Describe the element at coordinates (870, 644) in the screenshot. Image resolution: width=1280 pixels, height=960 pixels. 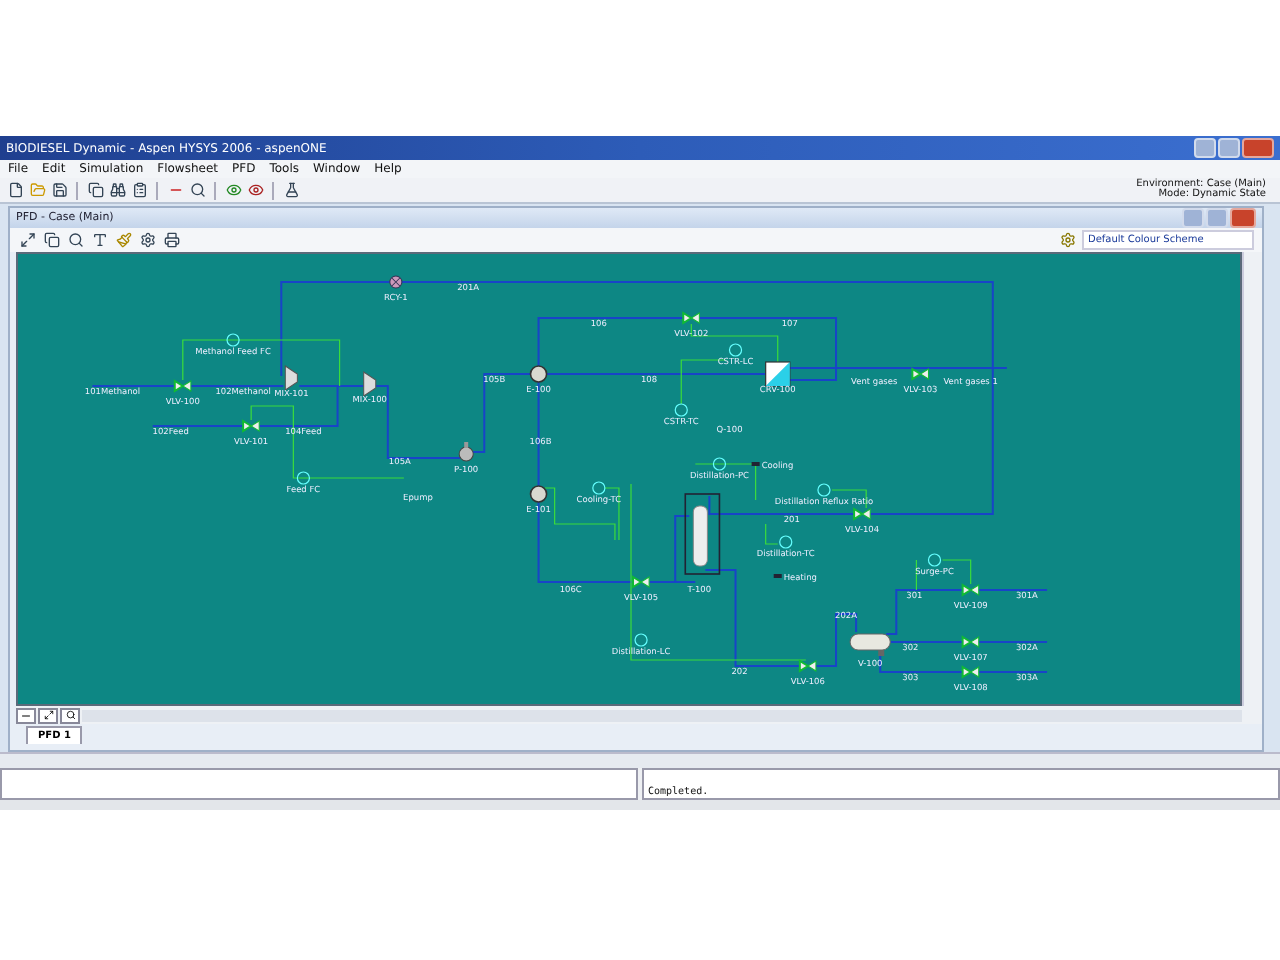
I see `drum-icon` at that location.